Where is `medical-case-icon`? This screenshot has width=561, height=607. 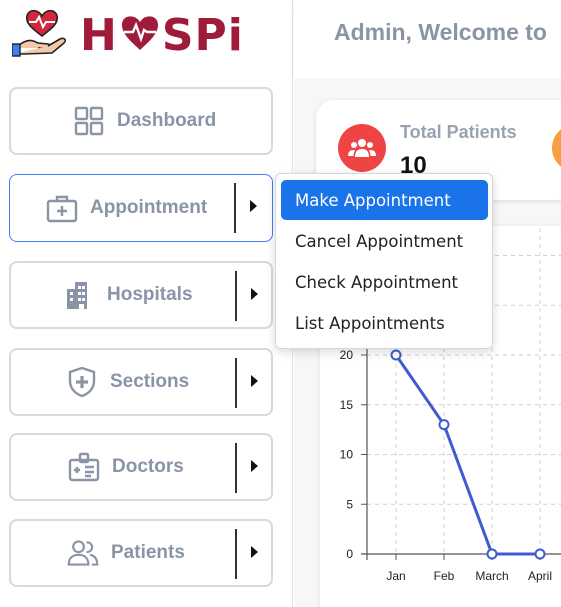 medical-case-icon is located at coordinates (62, 208).